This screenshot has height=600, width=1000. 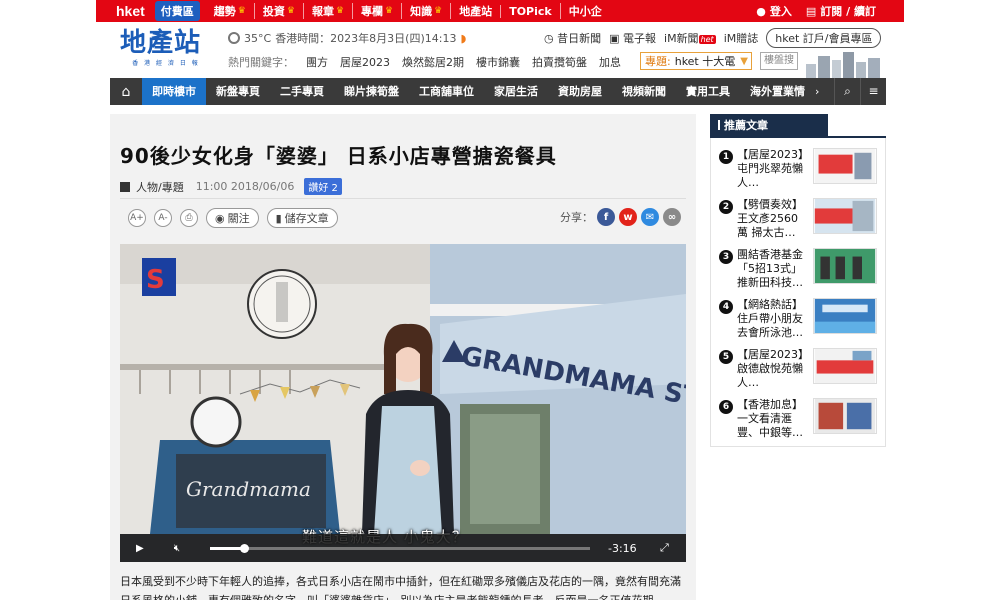 I want to click on paid-zone-button: 付費區, so click(x=177, y=11).